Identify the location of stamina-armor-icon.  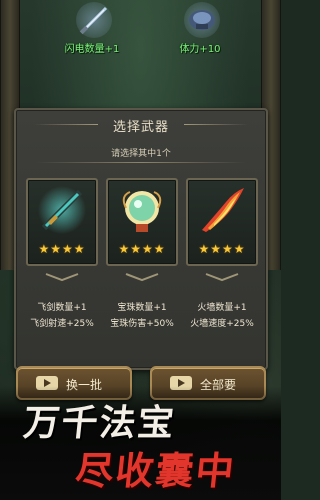
(202, 20).